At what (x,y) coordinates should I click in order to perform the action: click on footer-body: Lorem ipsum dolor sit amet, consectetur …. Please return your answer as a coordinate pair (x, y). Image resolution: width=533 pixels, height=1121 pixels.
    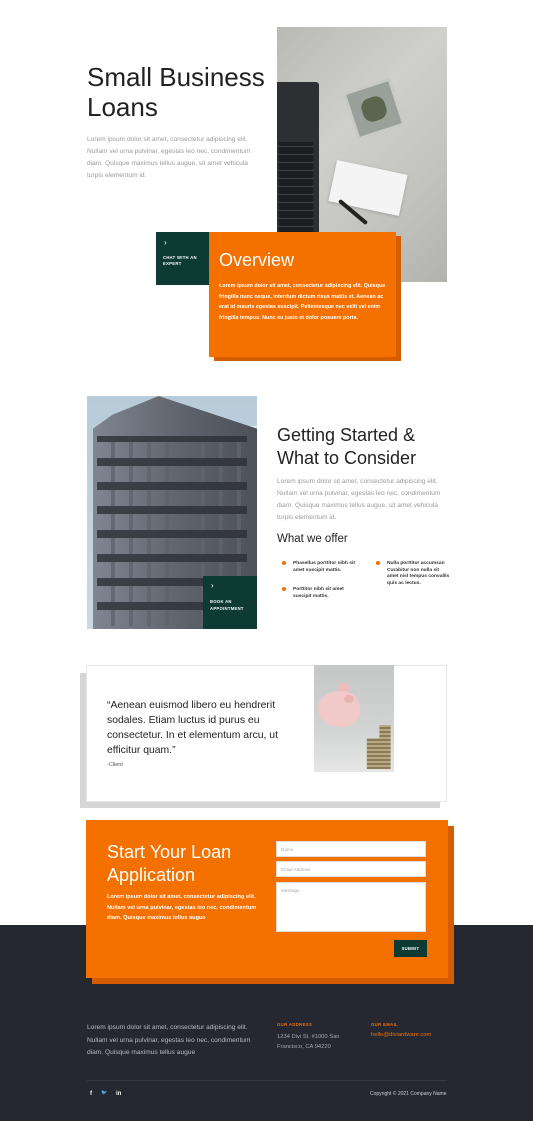
    Looking at the image, I should click on (169, 1040).